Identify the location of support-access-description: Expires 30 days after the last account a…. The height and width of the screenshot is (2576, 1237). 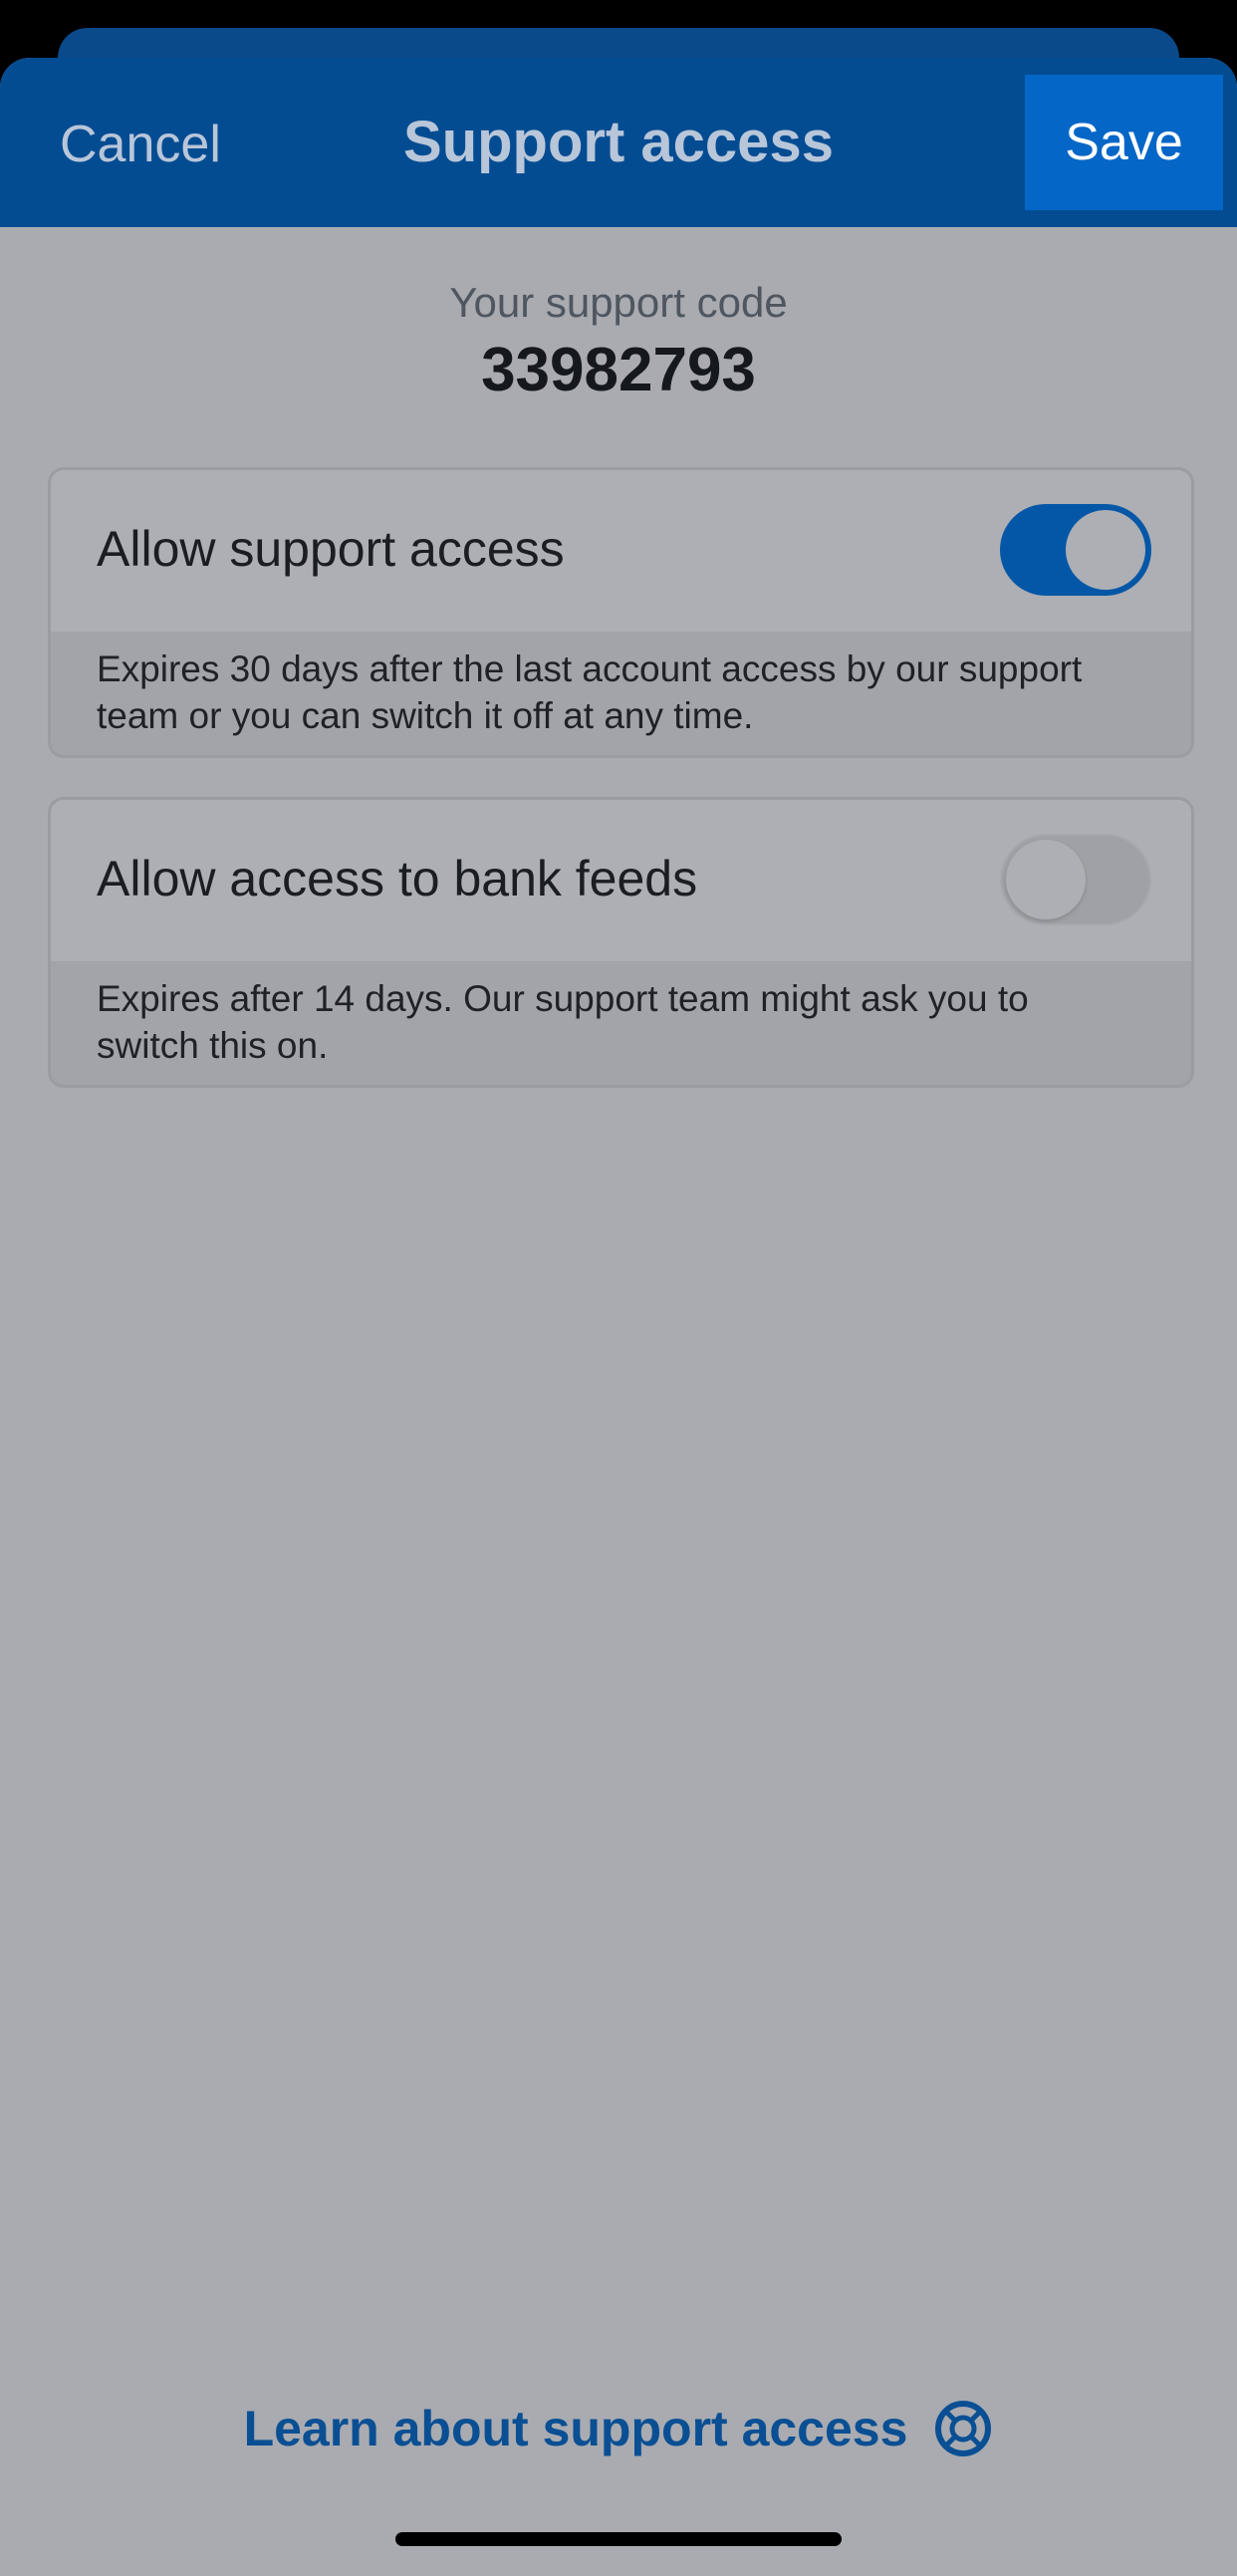
(590, 692).